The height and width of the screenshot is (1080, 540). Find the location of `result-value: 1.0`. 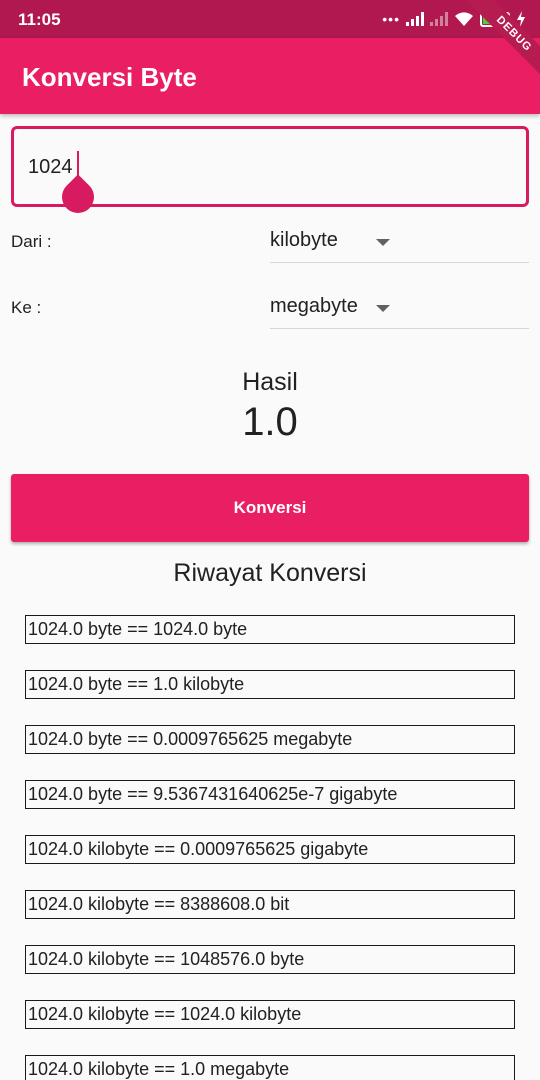

result-value: 1.0 is located at coordinates (270, 422).